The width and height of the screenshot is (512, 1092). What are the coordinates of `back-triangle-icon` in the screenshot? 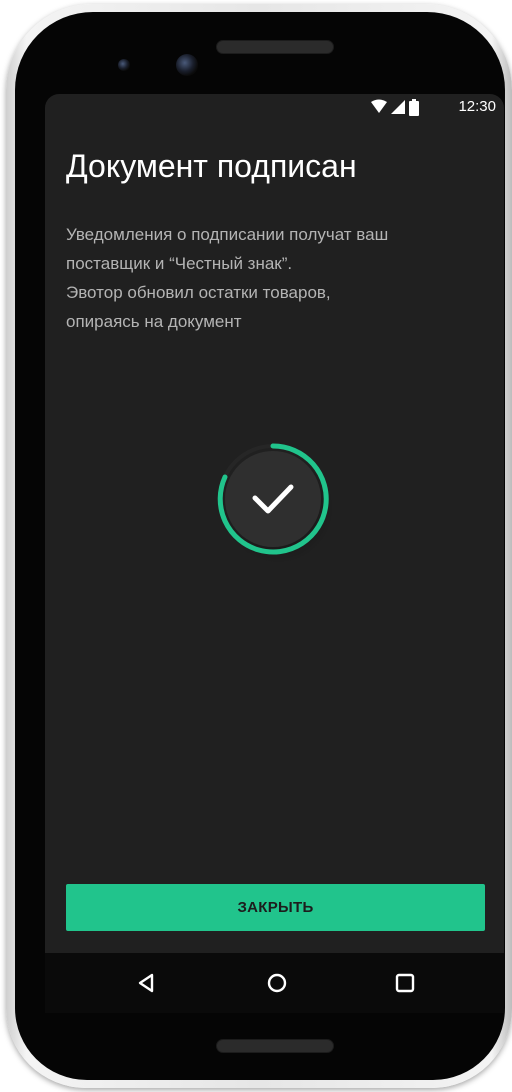 It's located at (147, 983).